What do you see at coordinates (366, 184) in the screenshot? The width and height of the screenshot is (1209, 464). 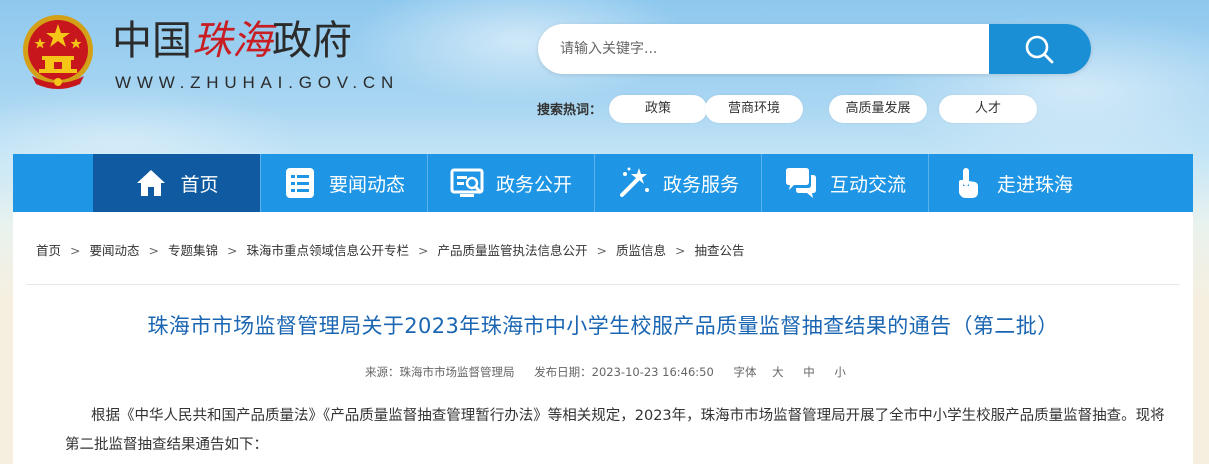 I see `nav-label-news: 要闻动态` at bounding box center [366, 184].